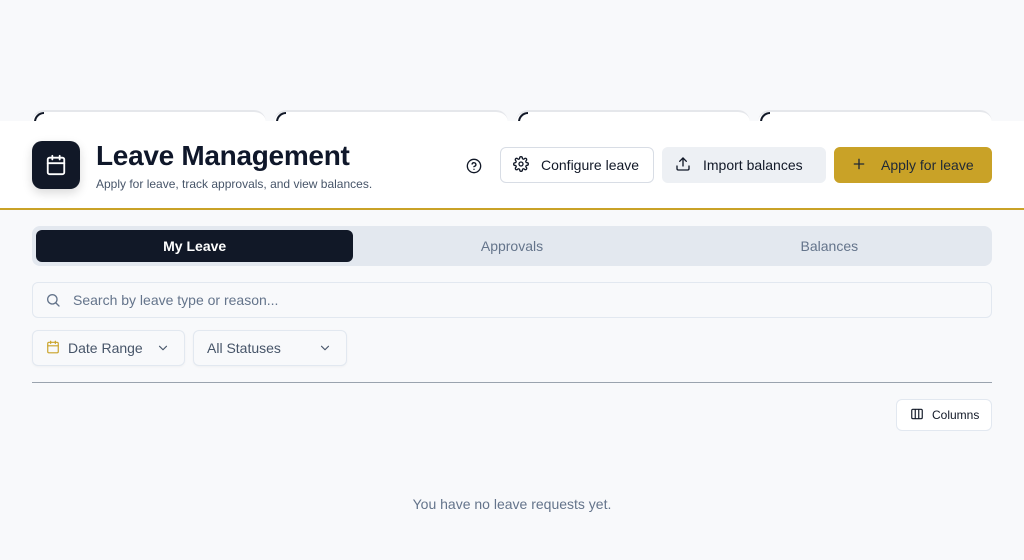  I want to click on configure-leave-button: Configure leave, so click(577, 165).